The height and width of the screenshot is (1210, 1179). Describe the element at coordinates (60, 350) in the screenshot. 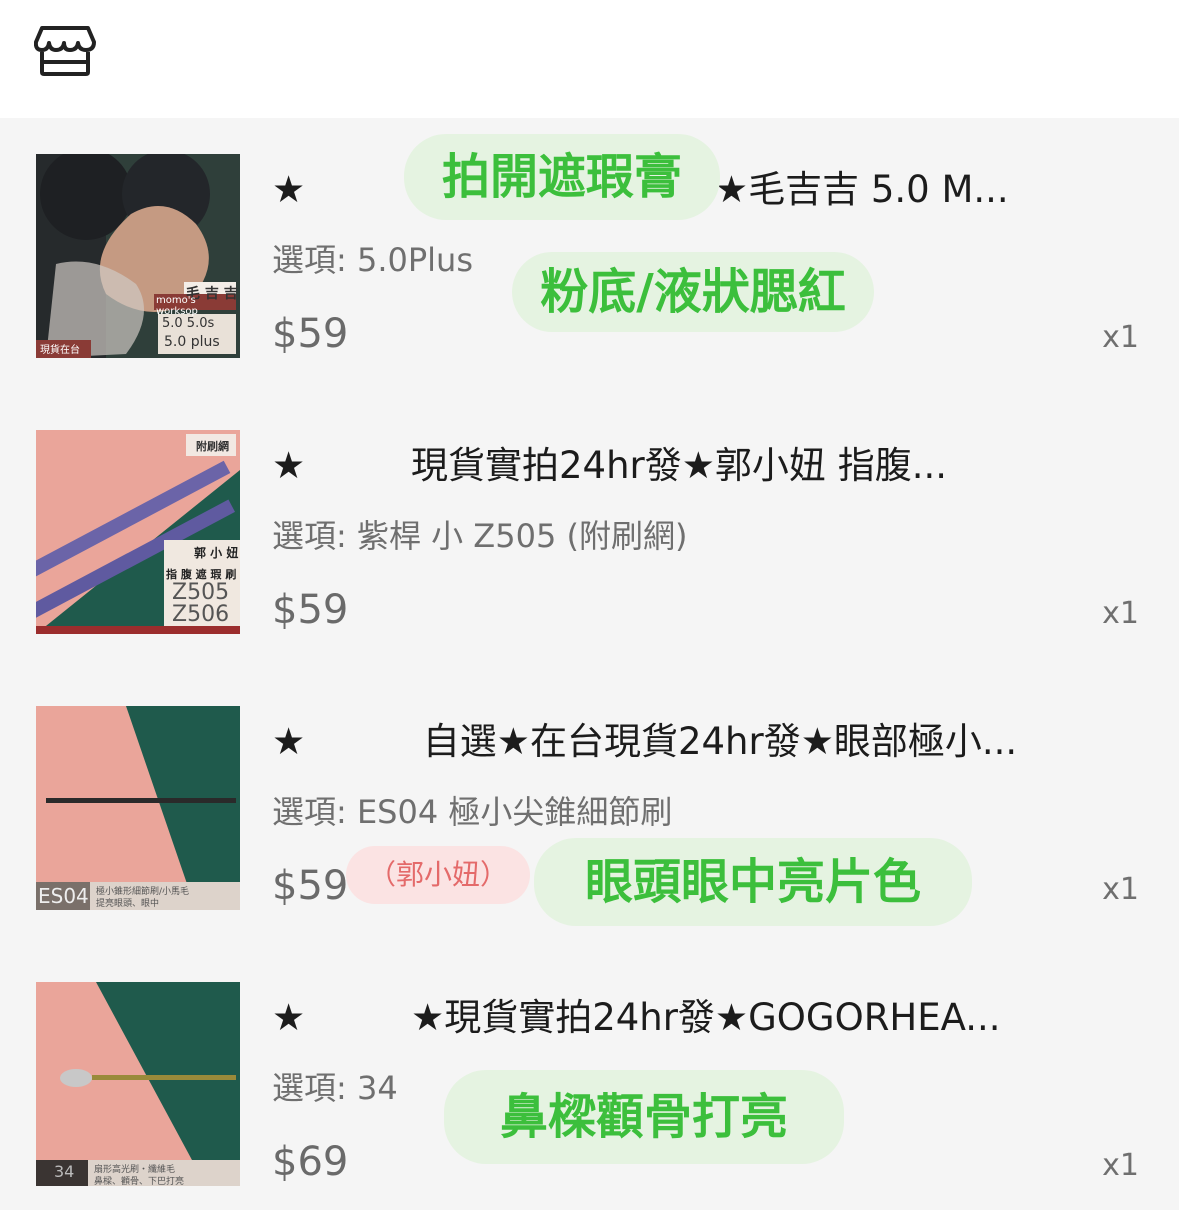

I see `thumb-stock: 現貨在台` at that location.